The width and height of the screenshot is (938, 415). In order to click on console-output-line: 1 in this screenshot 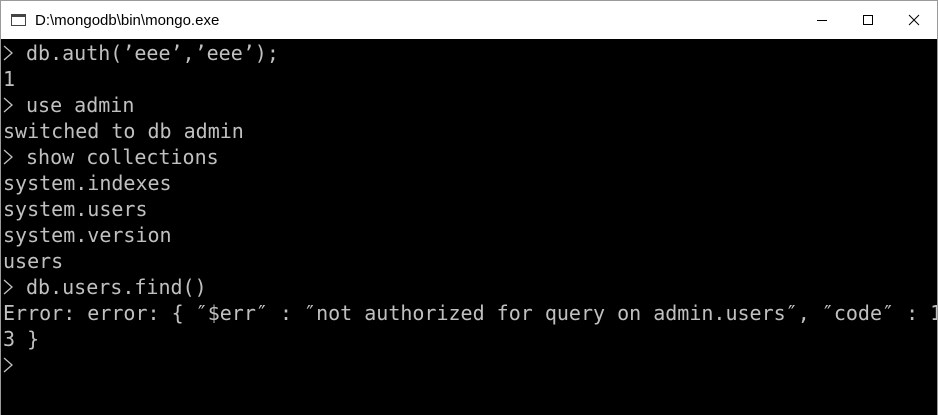, I will do `click(470, 79)`.